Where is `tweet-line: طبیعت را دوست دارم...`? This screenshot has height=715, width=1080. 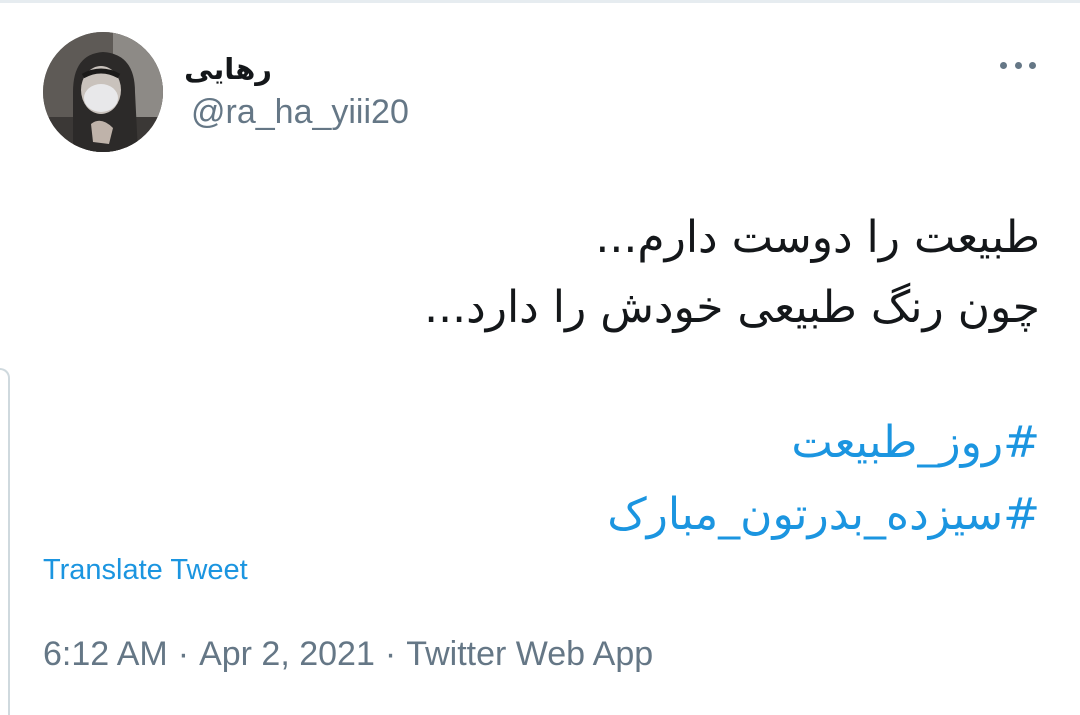
tweet-line: طبیعت را دوست دارم... is located at coordinates (817, 237).